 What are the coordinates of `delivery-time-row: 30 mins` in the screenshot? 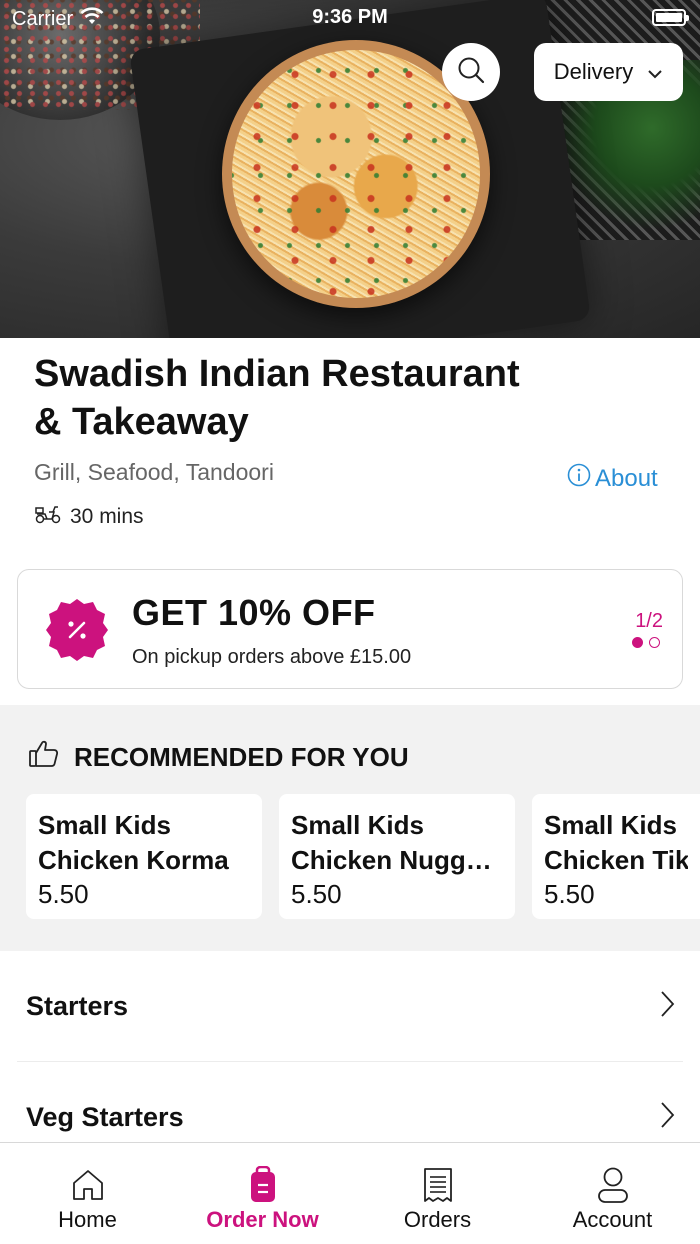 It's located at (89, 517).